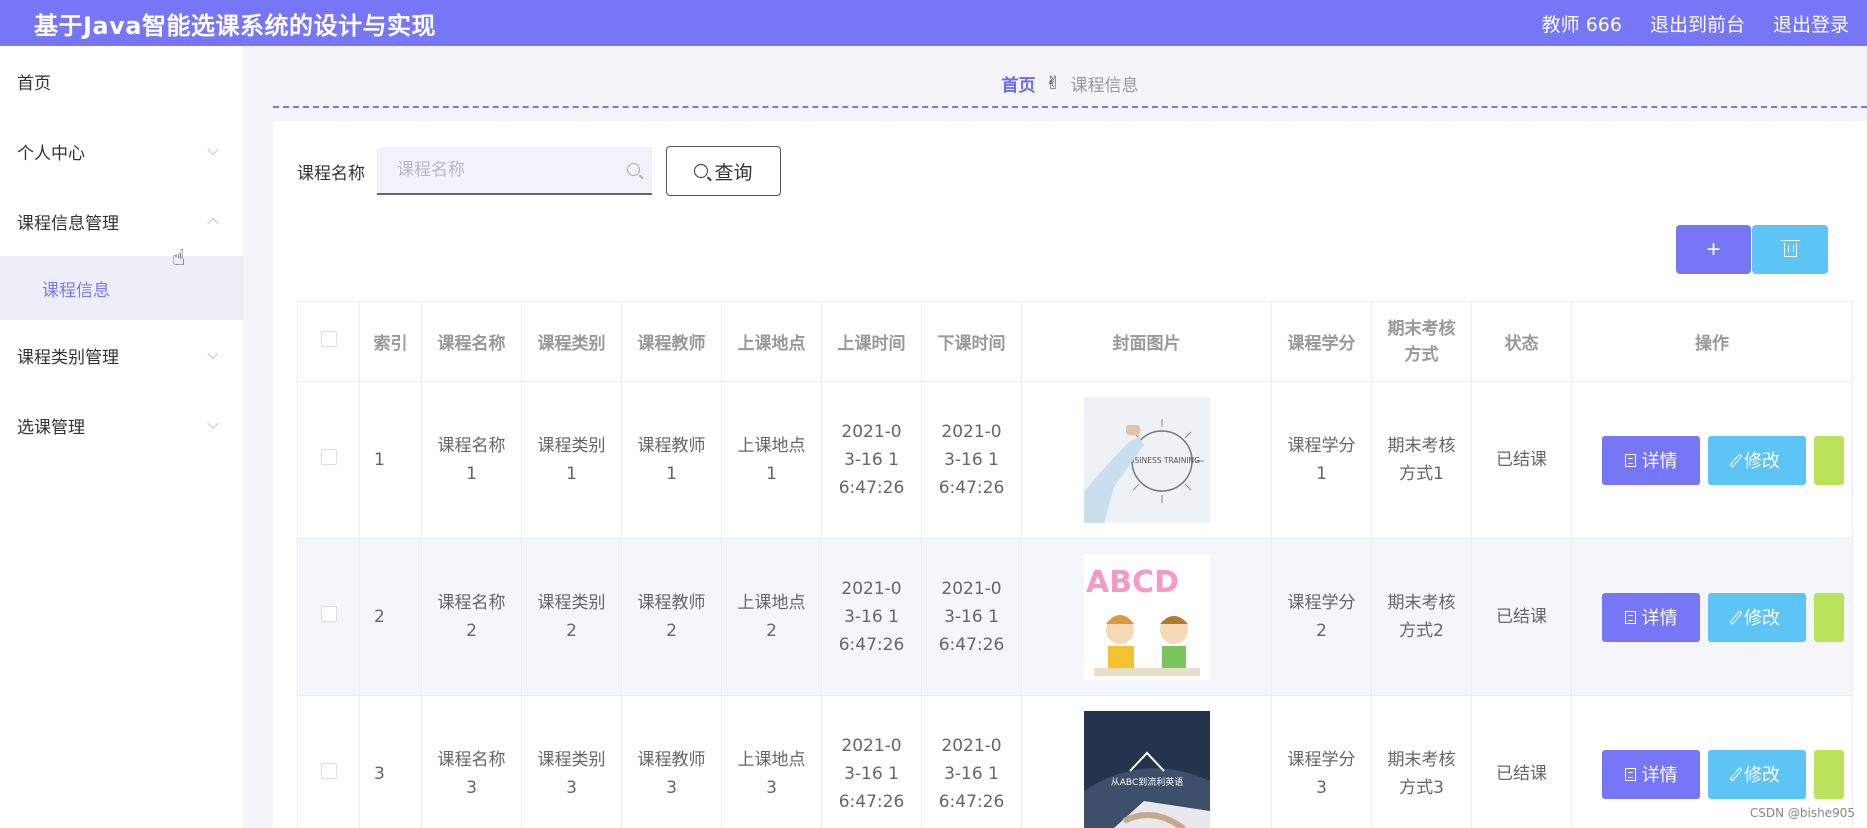 This screenshot has height=828, width=1867. I want to click on cell-actions: 详情 修改, so click(1712, 460).